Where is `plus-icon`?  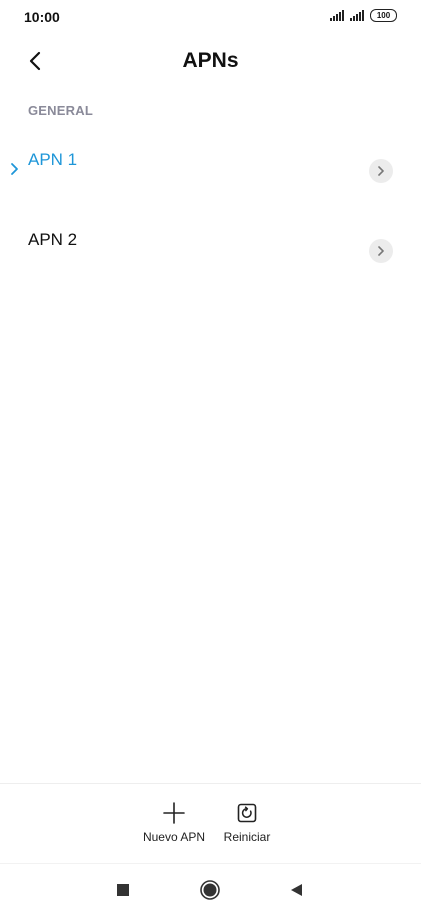 plus-icon is located at coordinates (174, 813).